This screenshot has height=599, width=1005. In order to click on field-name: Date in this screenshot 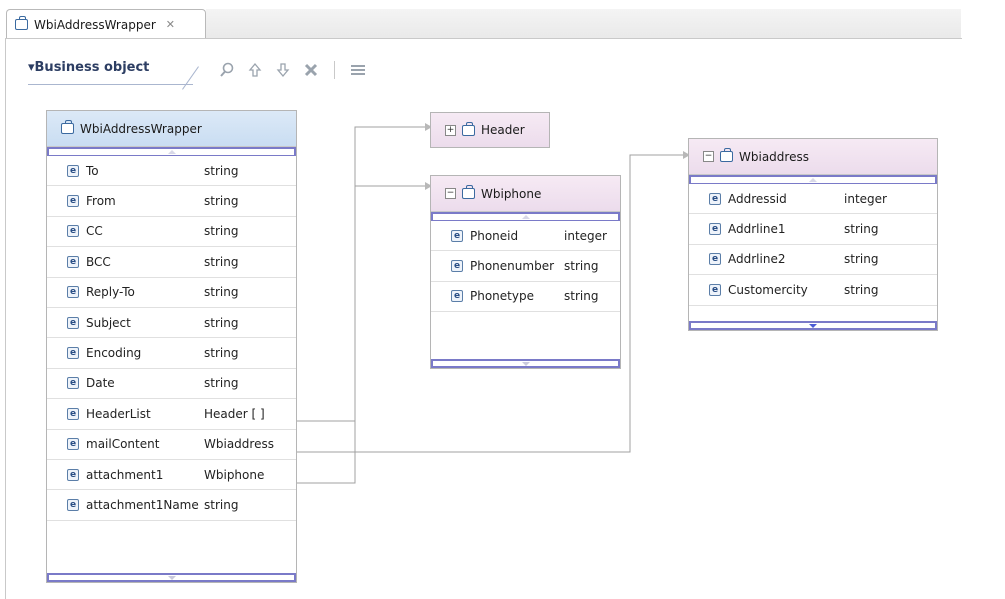, I will do `click(100, 383)`.